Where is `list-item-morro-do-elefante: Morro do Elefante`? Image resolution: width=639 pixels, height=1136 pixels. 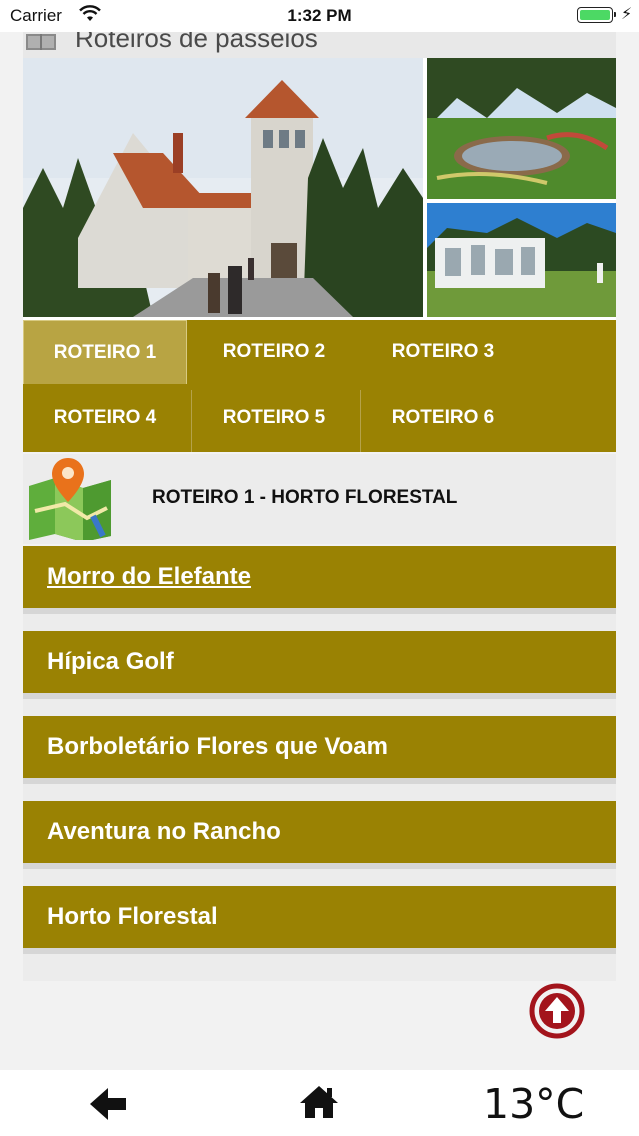
list-item-morro-do-elefante: Morro do Elefante is located at coordinates (319, 577).